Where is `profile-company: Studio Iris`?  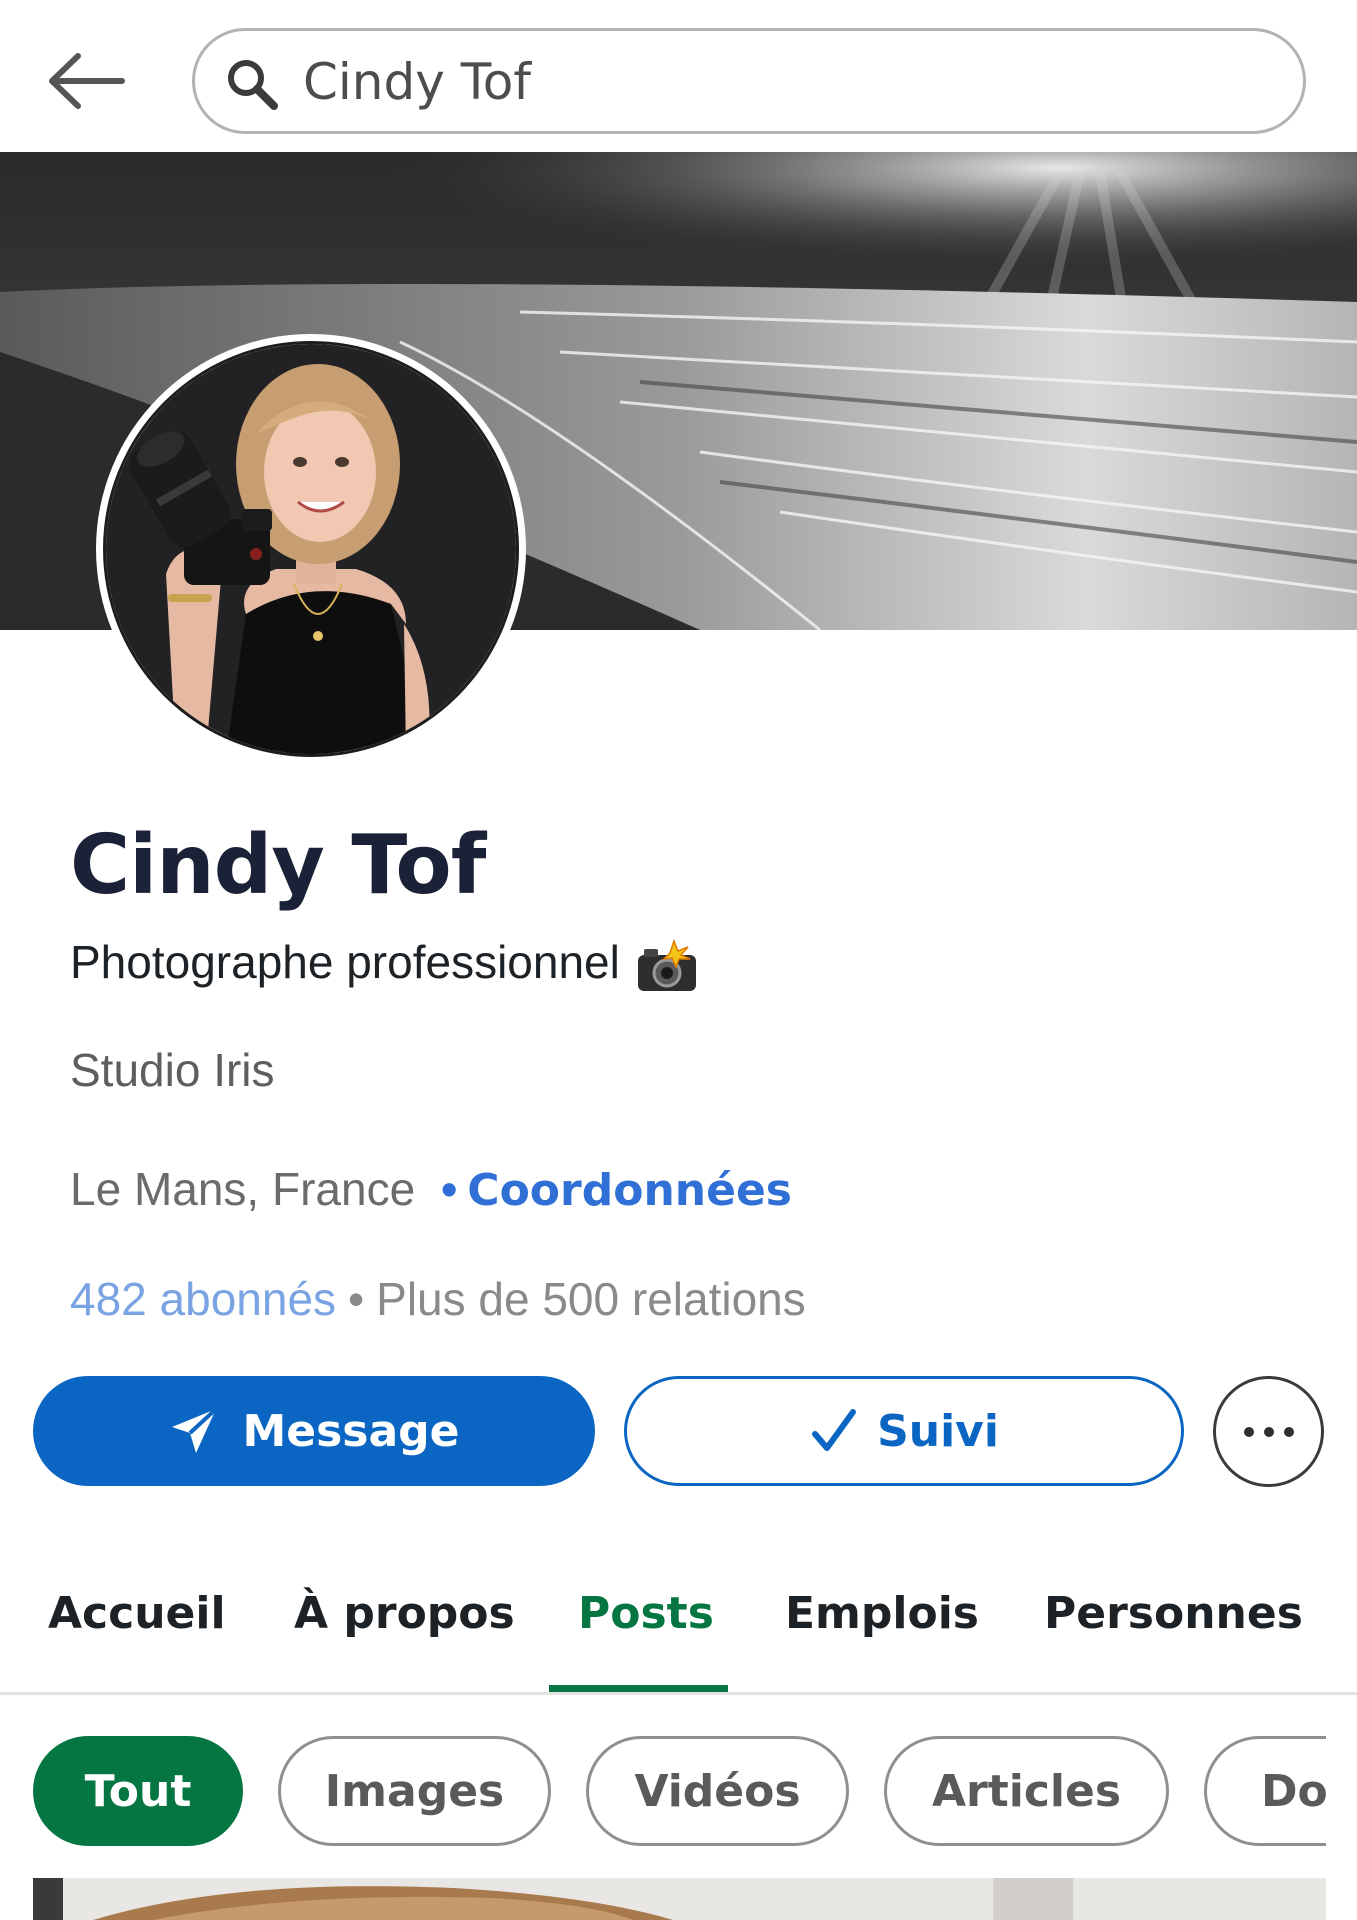
profile-company: Studio Iris is located at coordinates (172, 1070).